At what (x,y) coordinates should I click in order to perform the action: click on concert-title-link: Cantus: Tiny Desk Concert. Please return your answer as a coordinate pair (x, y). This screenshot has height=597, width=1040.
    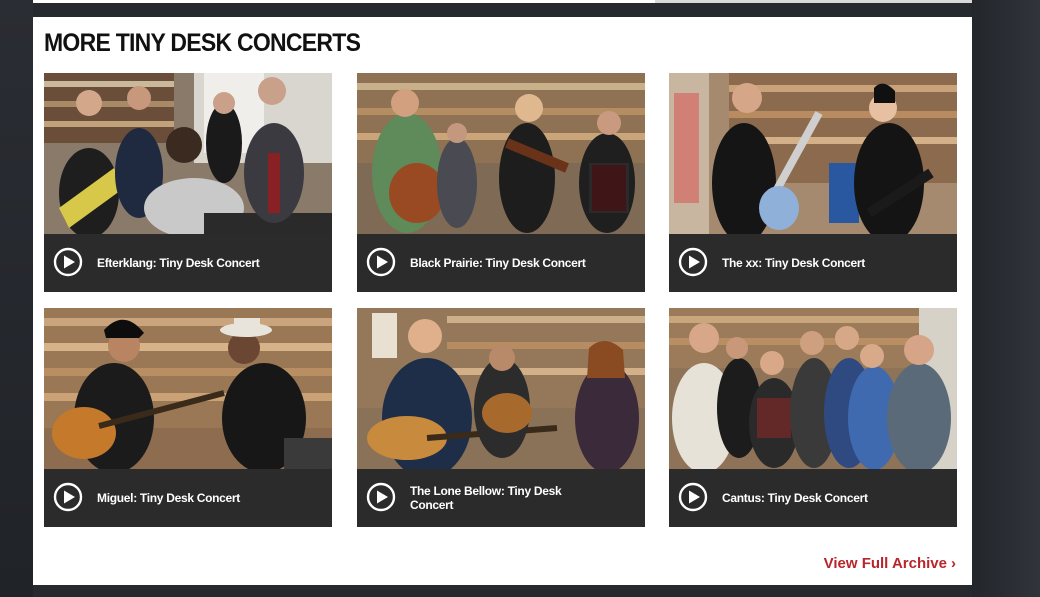
    Looking at the image, I should click on (834, 498).